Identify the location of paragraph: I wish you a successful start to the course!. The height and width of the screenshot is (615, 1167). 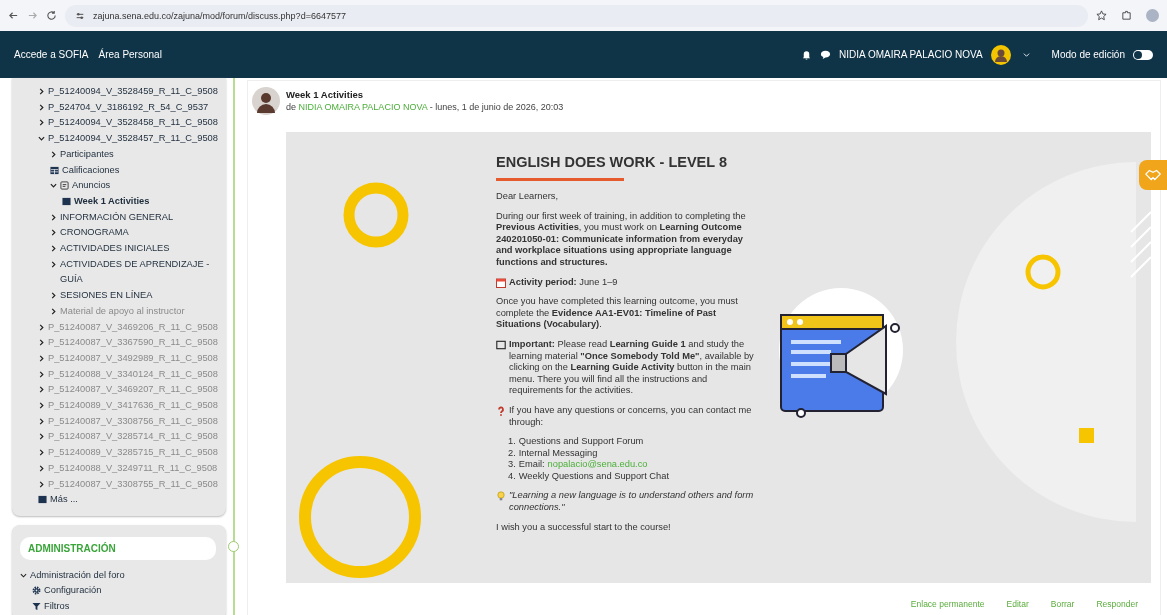
(584, 527).